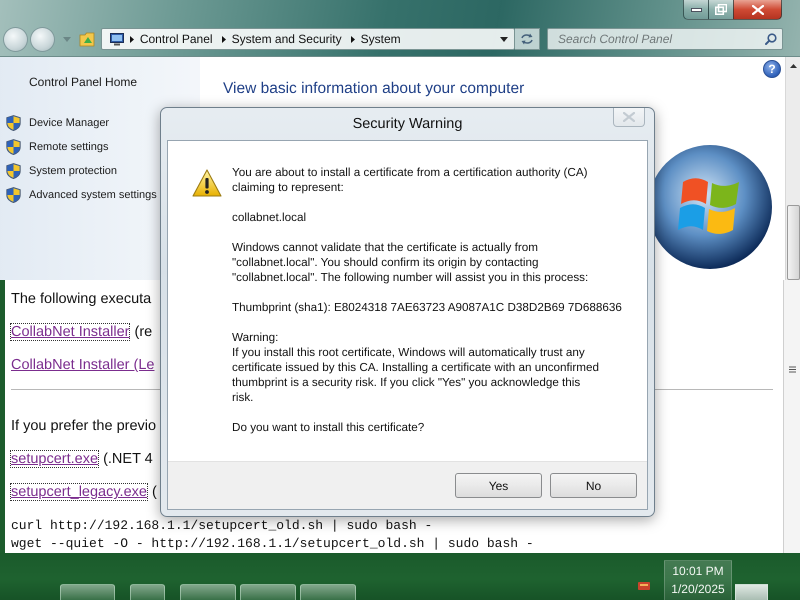 The image size is (800, 600). I want to click on sidebar-item: Remote settings, so click(54, 147).